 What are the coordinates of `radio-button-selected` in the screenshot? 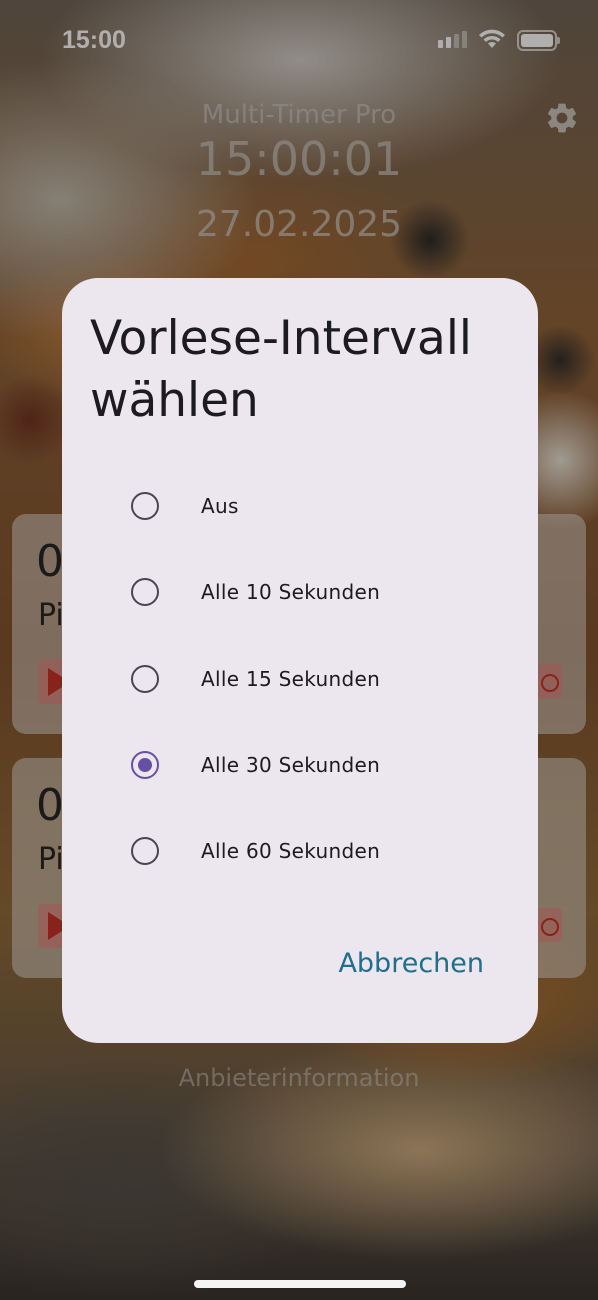 It's located at (145, 765).